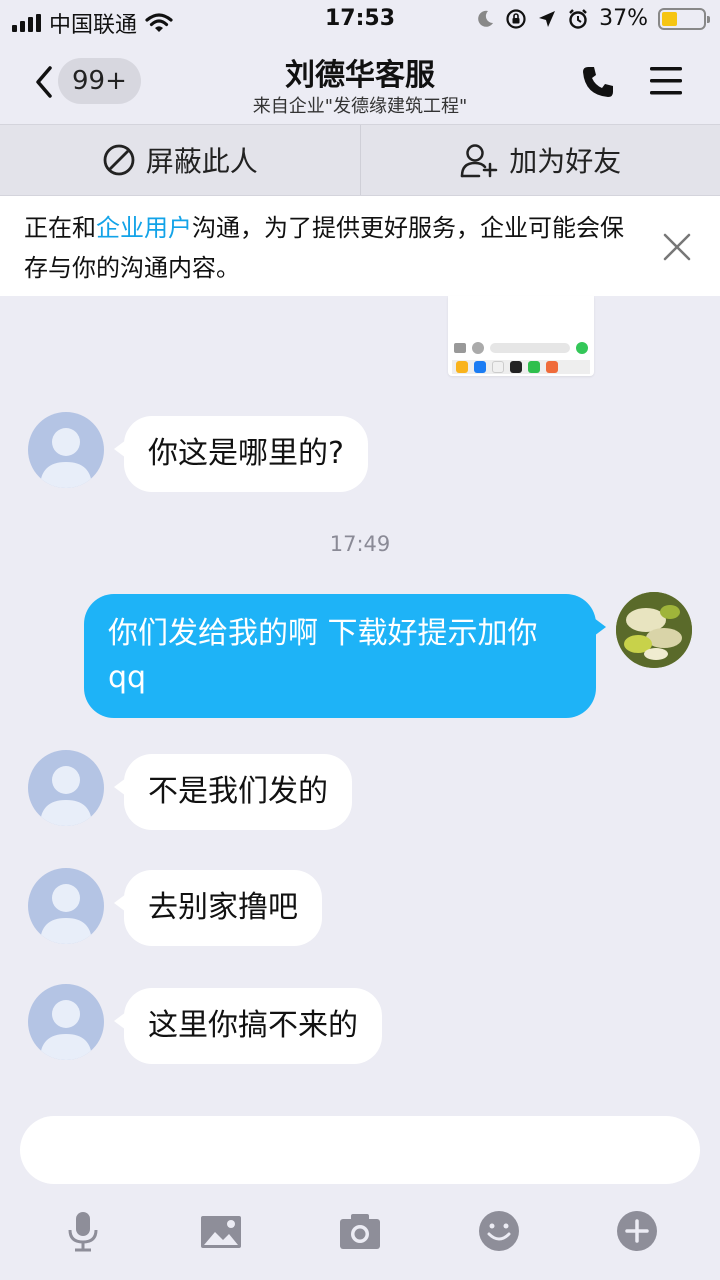 The height and width of the screenshot is (1280, 720). I want to click on action-bar: 屏蔽此人 加为好友, so click(360, 160).